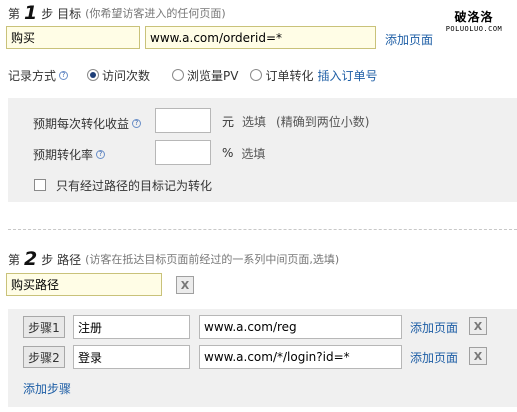 The image size is (517, 412). I want to click on expected-rate-input, so click(183, 152).